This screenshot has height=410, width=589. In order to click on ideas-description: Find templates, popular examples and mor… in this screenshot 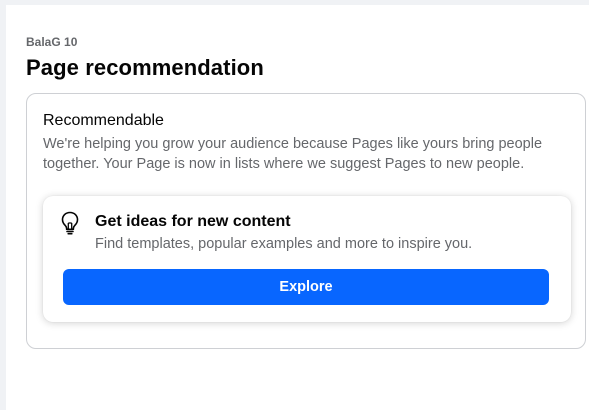, I will do `click(284, 244)`.